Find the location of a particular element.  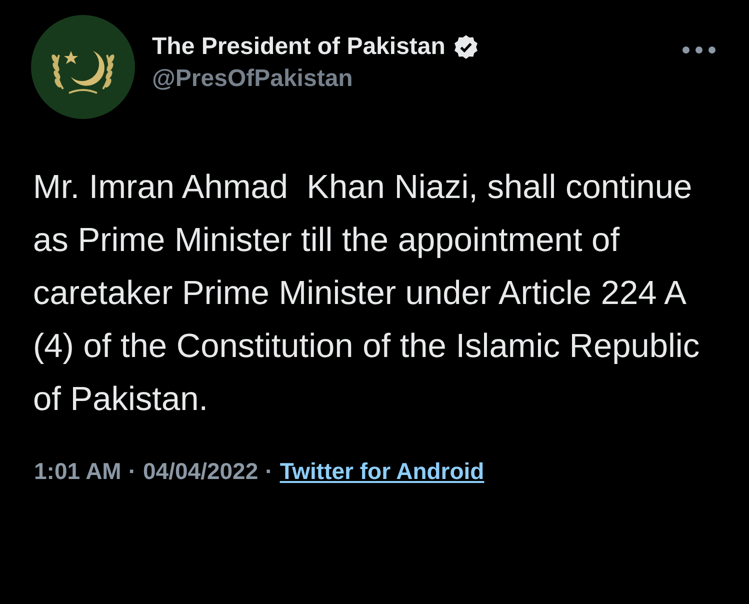

account-name: The President of Pakistan is located at coordinates (299, 47).